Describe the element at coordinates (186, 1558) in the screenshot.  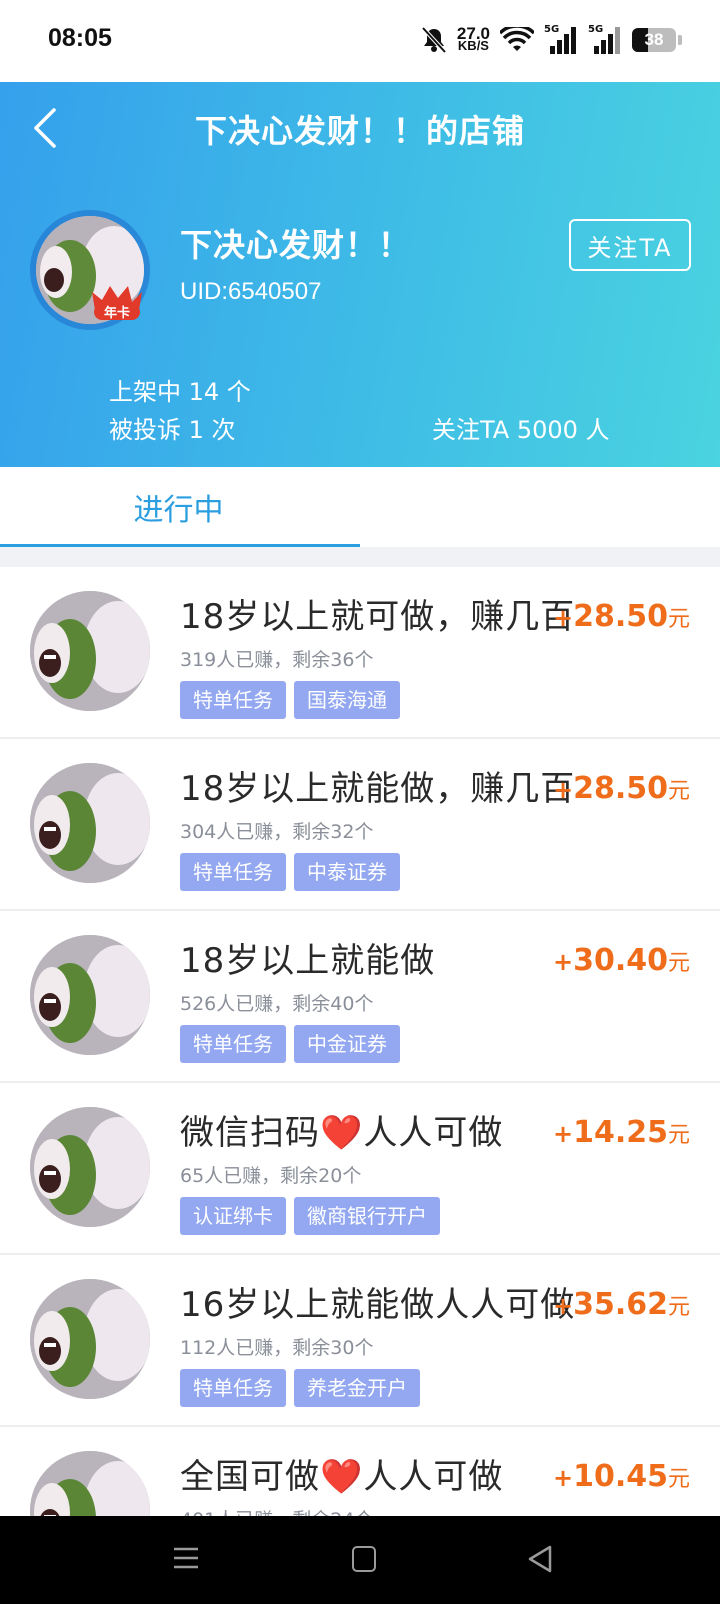
I see `menu-icon` at that location.